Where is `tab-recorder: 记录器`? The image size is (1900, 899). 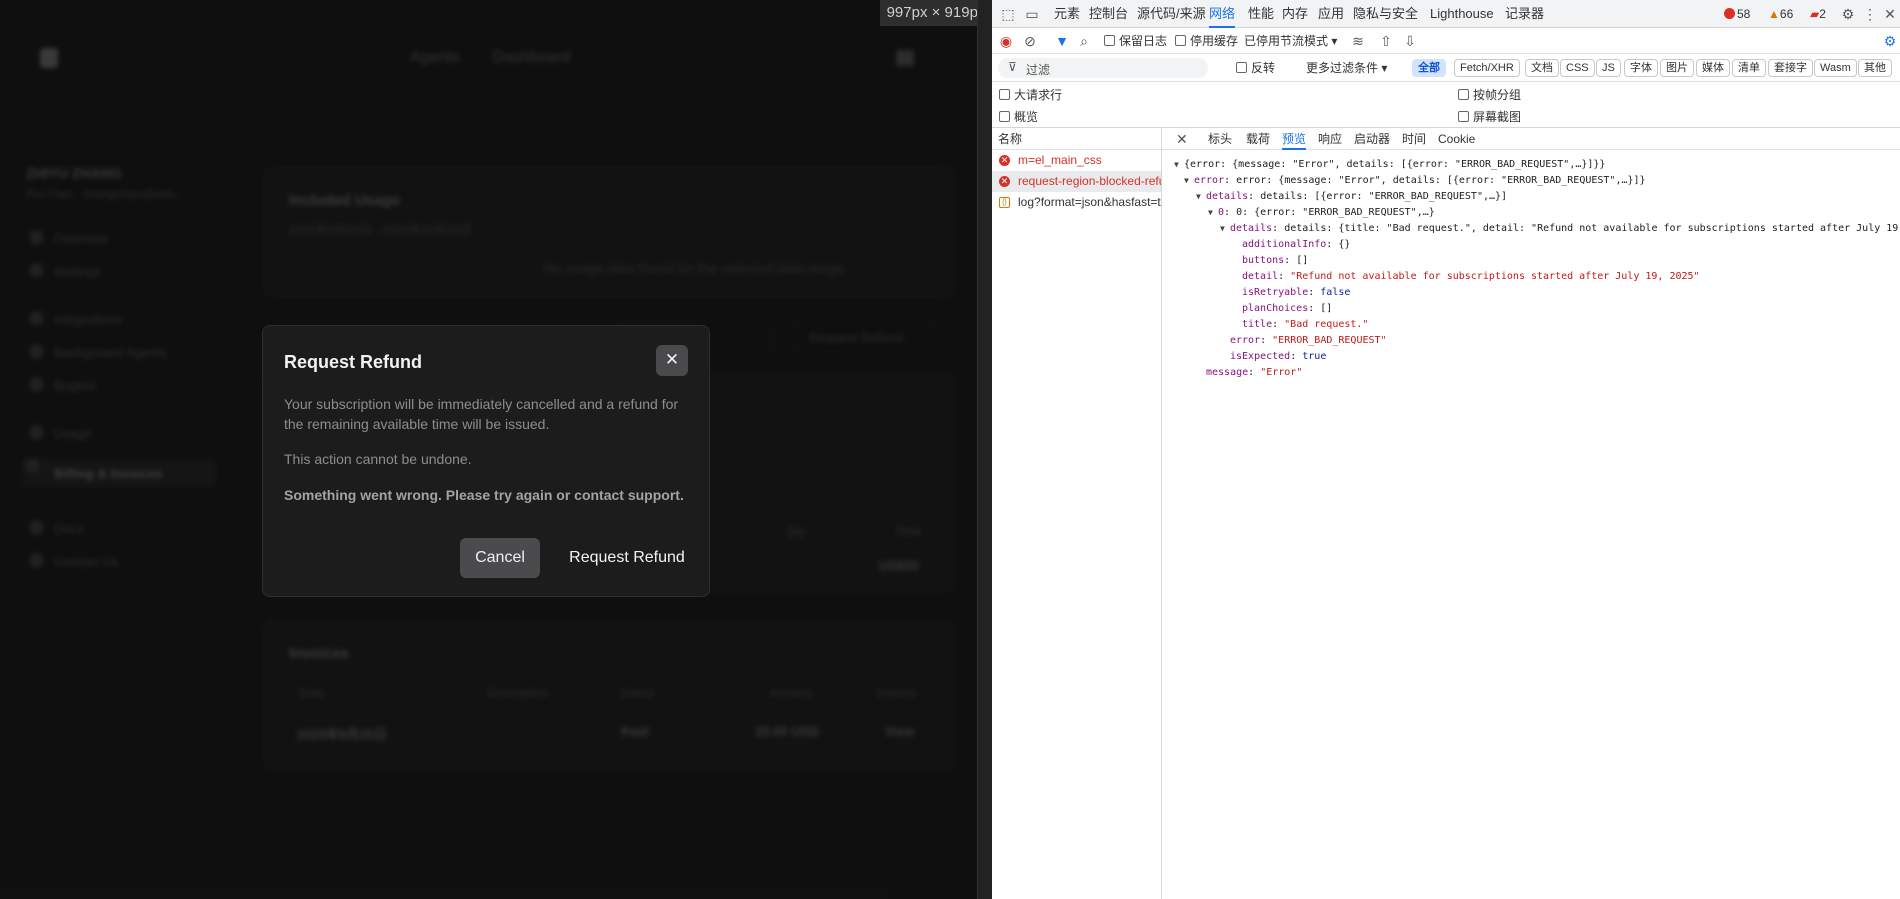 tab-recorder: 记录器 is located at coordinates (1524, 14).